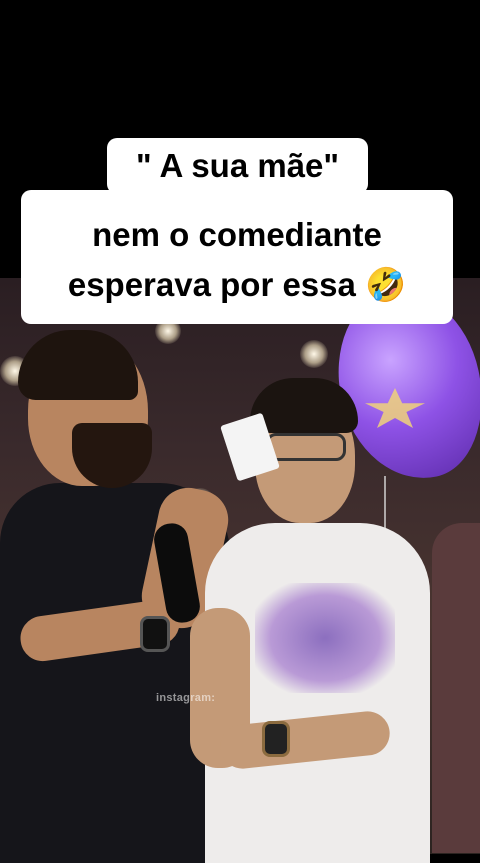  I want to click on caption-line-1: " A sua mãe", so click(237, 166).